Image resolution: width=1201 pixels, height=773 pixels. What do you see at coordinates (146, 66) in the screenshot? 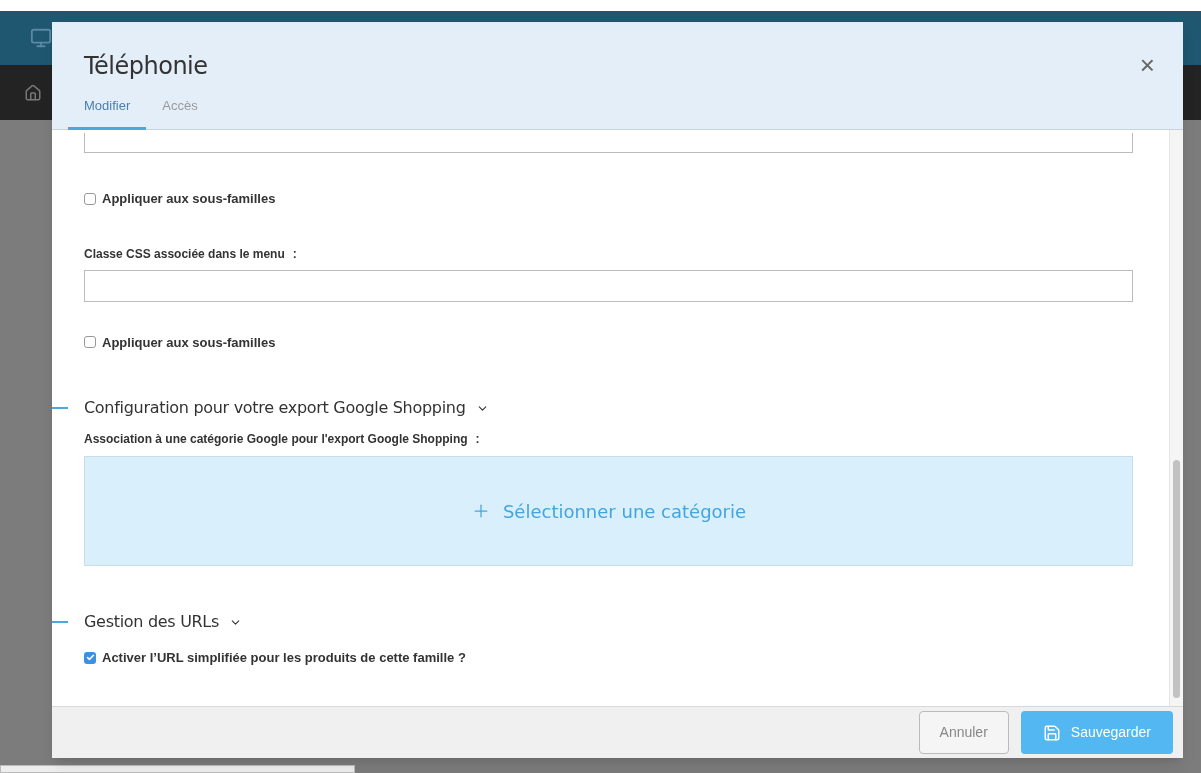
I see `dialog-title: Téléphonie` at bounding box center [146, 66].